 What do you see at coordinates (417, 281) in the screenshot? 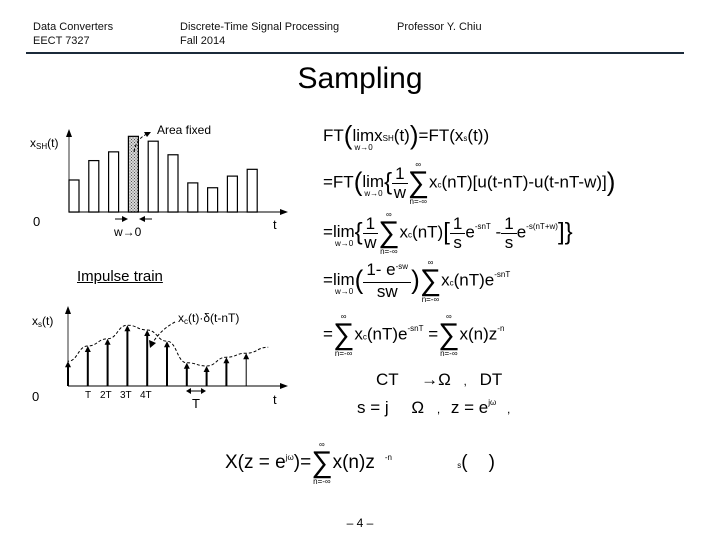
I see `equation-4: =lim w→0(1- e-sw sw) ∞ ∑ n=-∞ xc(nT)e-snT` at bounding box center [417, 281].